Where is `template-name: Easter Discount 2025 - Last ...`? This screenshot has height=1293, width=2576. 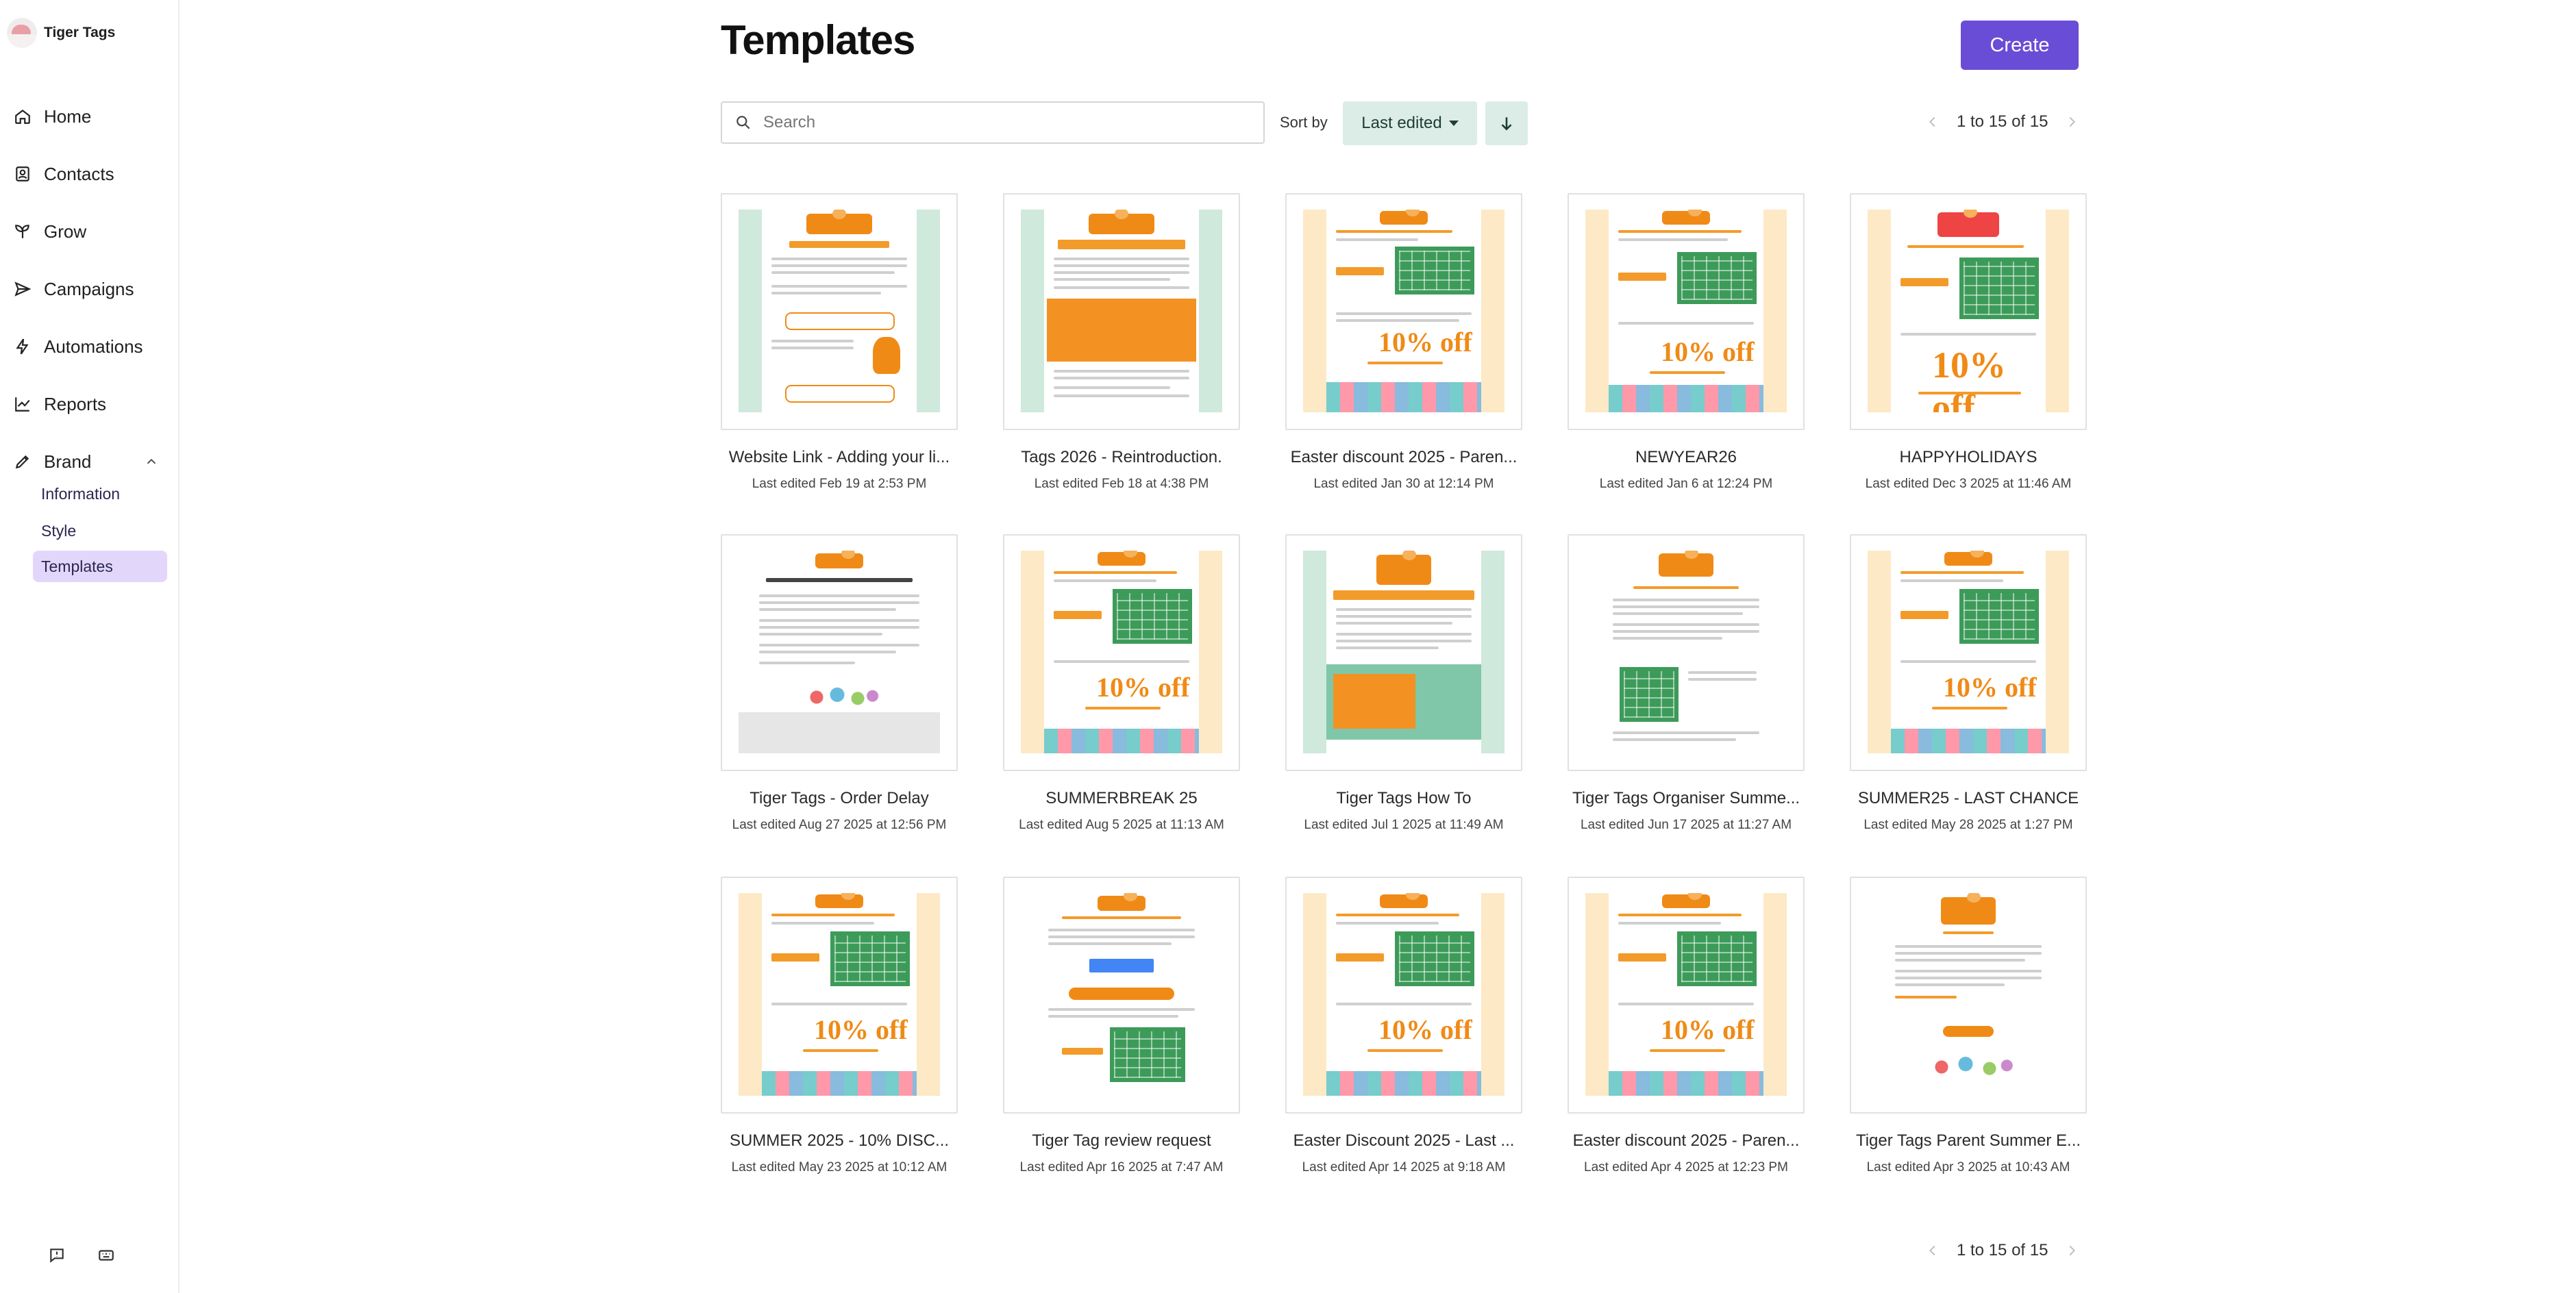 template-name: Easter Discount 2025 - Last ... is located at coordinates (1403, 1141).